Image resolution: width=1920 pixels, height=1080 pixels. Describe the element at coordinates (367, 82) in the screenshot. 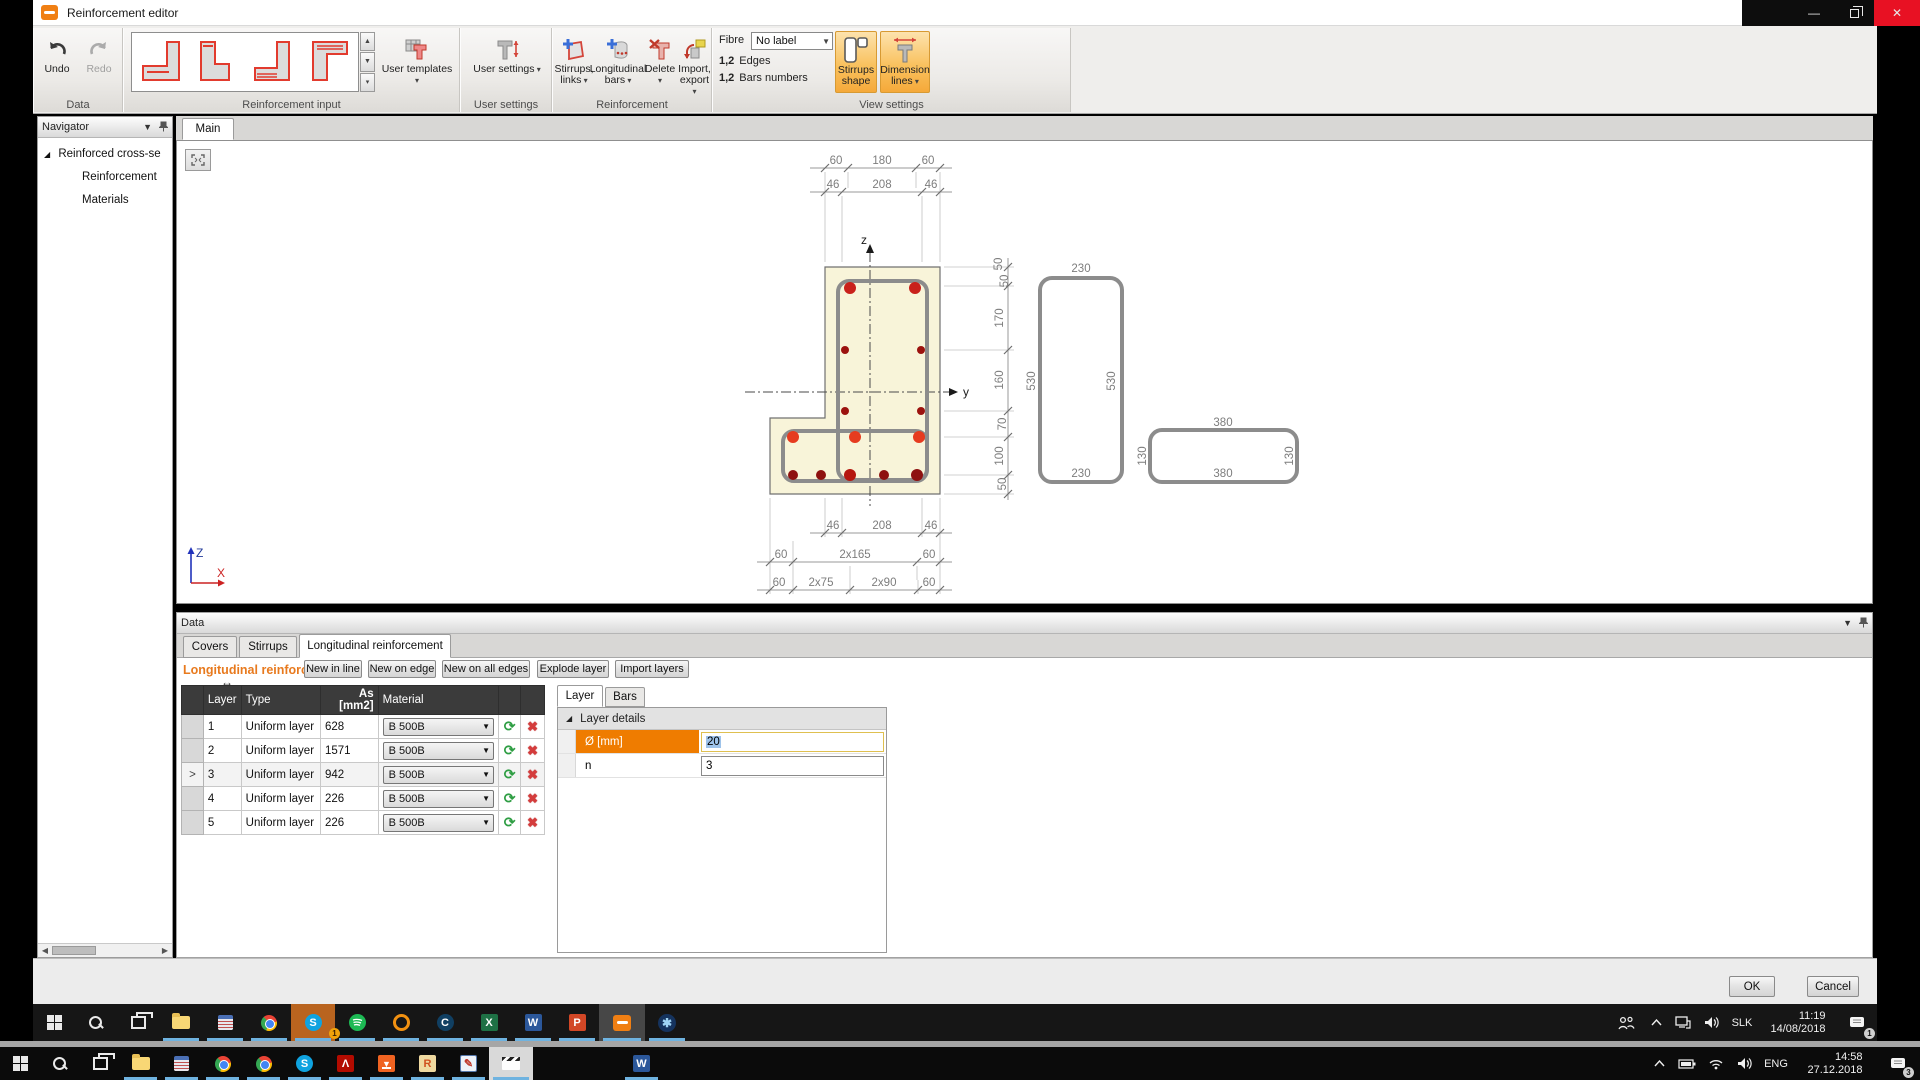

I see `template-gallery-more: ▾` at that location.